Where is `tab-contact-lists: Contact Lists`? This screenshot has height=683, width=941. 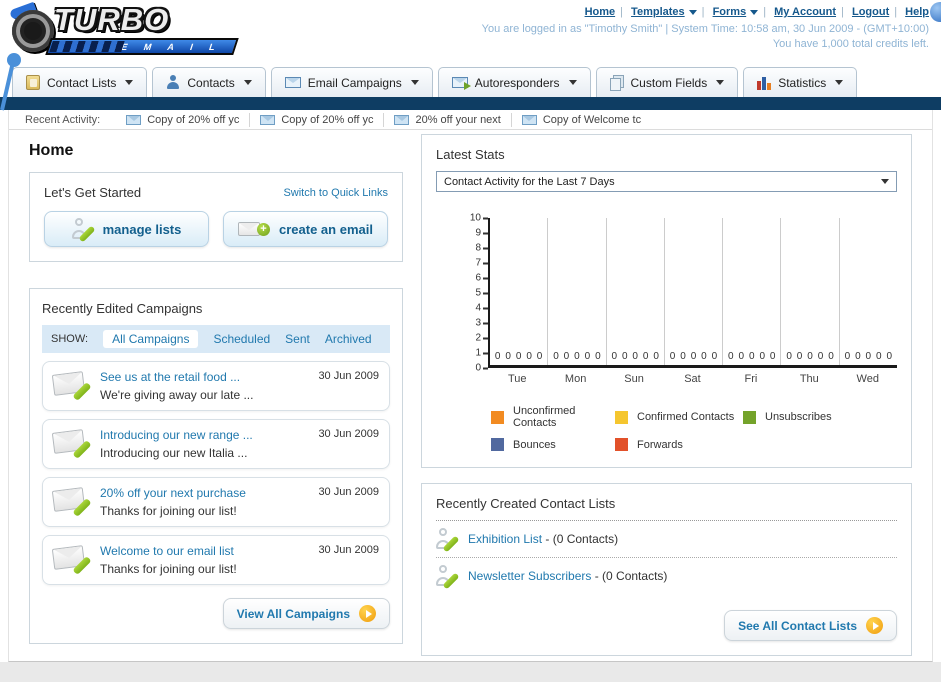 tab-contact-lists: Contact Lists is located at coordinates (80, 82).